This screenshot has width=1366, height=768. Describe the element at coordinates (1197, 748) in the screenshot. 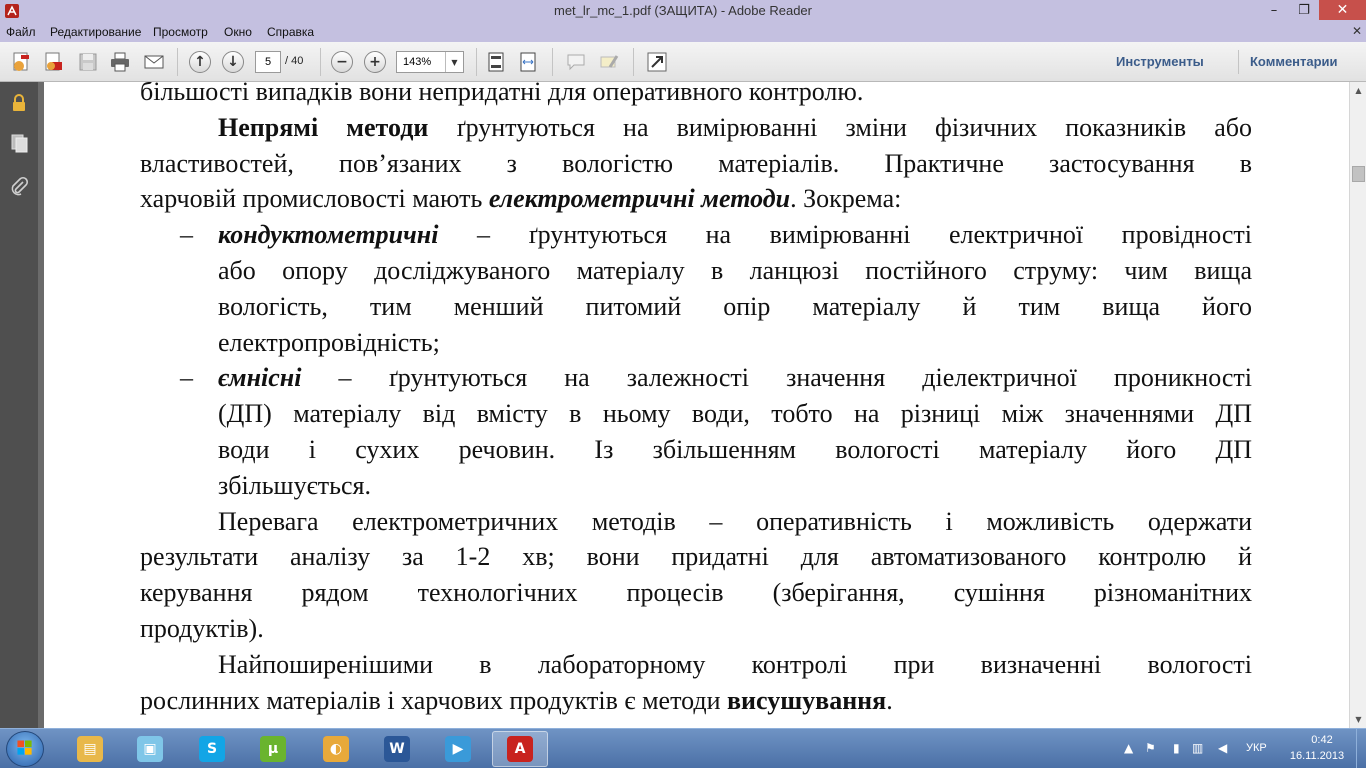

I see `network-icon: ▥` at that location.